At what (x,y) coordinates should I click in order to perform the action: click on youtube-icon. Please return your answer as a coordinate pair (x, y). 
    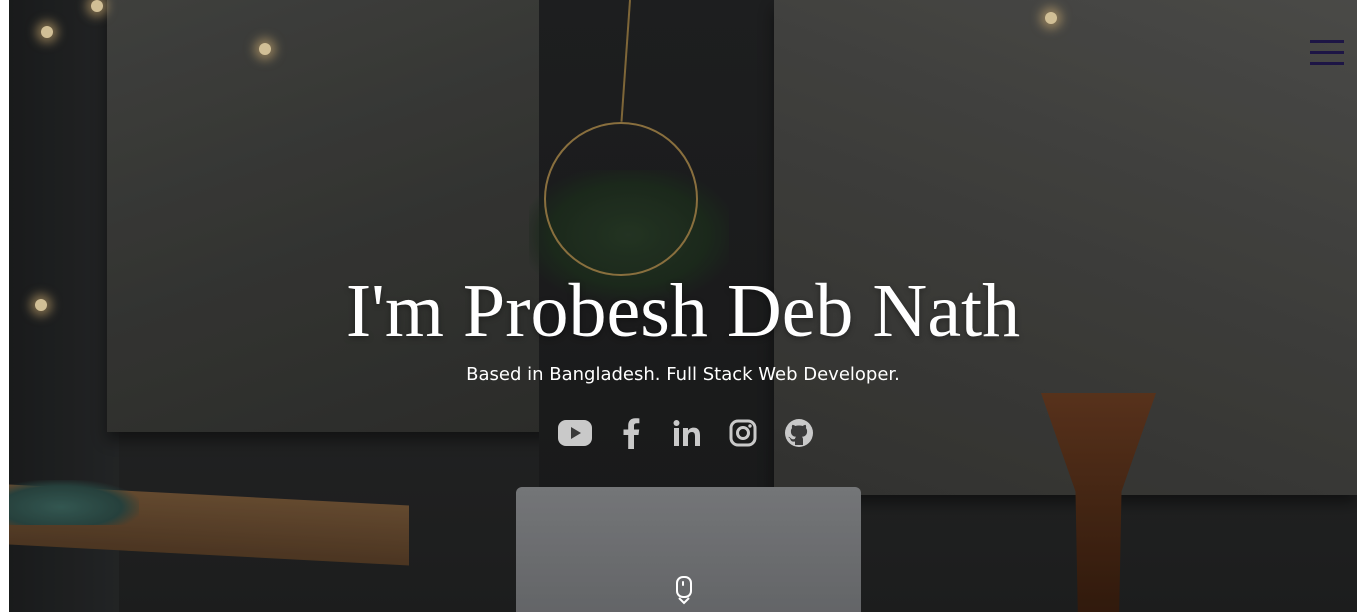
    Looking at the image, I should click on (575, 433).